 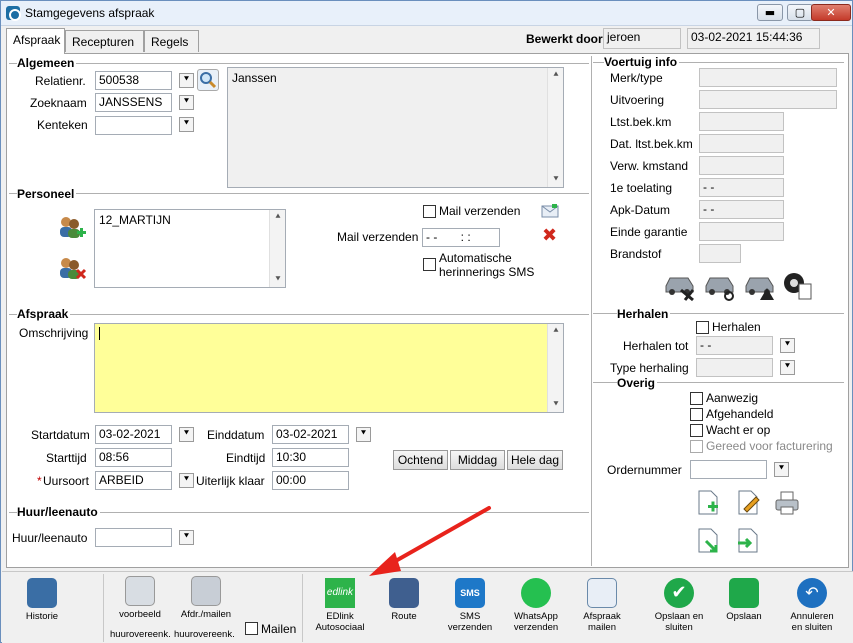 What do you see at coordinates (133, 102) in the screenshot?
I see `zoeknaam-field: JANSSENS` at bounding box center [133, 102].